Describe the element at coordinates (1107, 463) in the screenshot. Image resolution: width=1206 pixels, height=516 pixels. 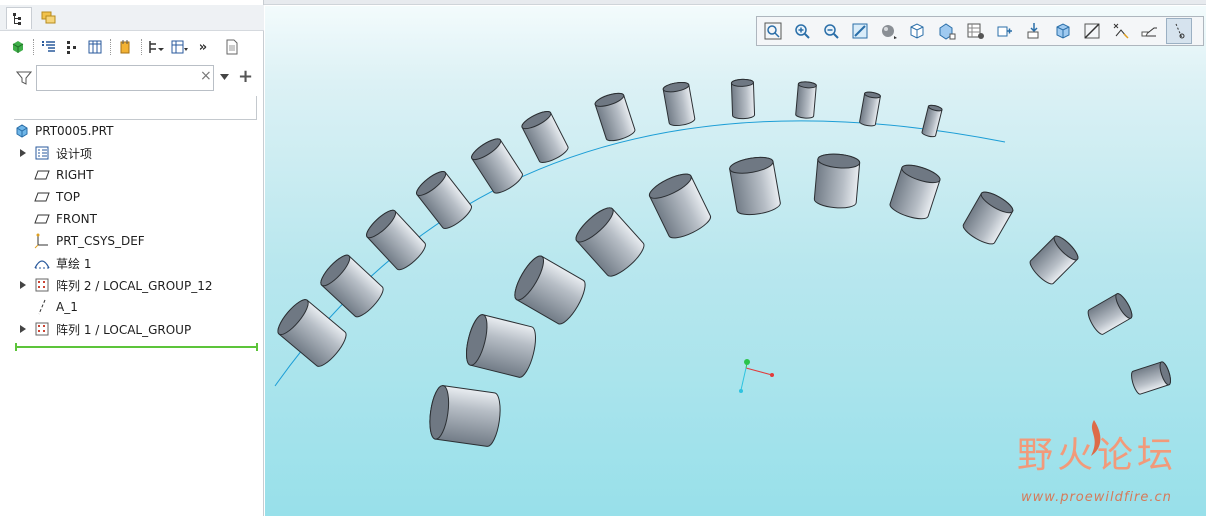
I see `forum-watermark: 野火论坛 www.proewildfire.cn` at that location.